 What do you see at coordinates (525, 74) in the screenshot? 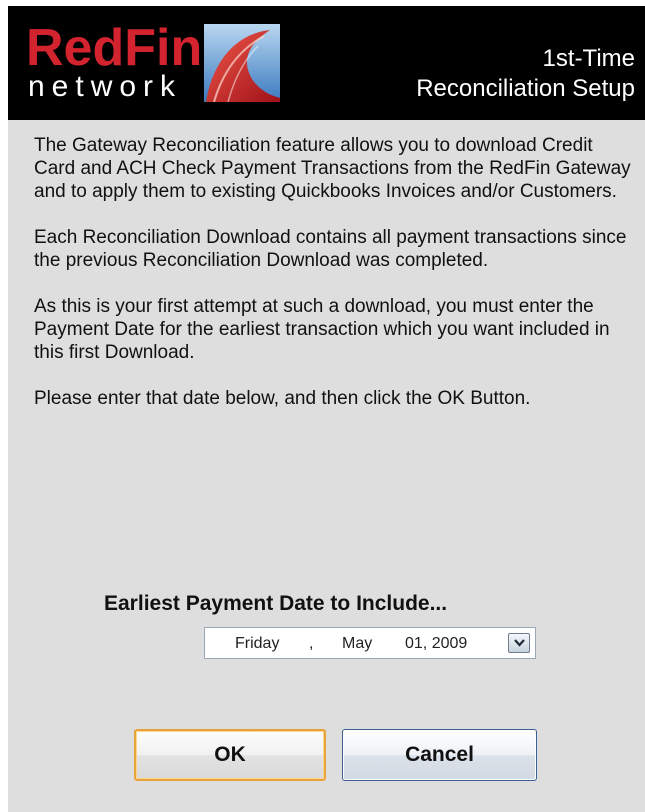
I see `dialog-title: 1st-Time Reconciliation Setup` at bounding box center [525, 74].